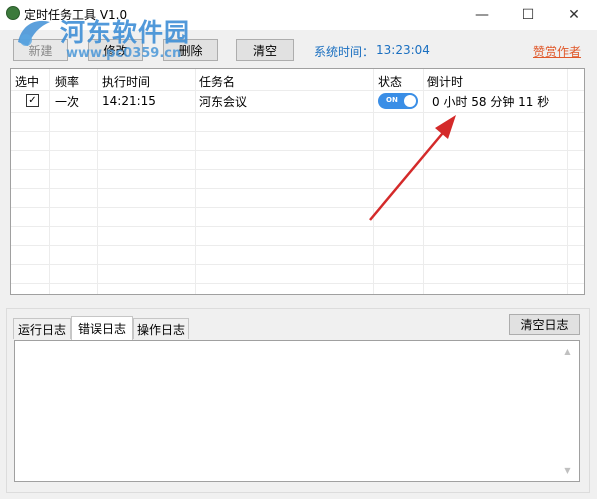  Describe the element at coordinates (217, 81) in the screenshot. I see `column-header-task-name: 任务名` at that location.